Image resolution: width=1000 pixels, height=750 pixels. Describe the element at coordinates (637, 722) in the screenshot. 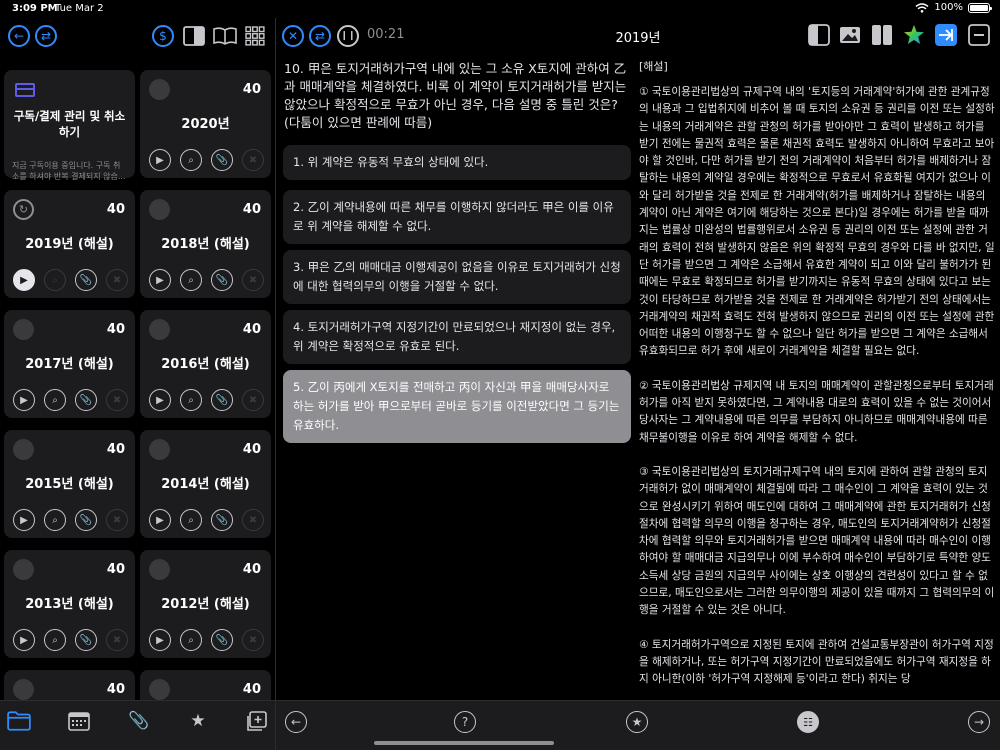

I see `favorite-star-icon: ★` at that location.